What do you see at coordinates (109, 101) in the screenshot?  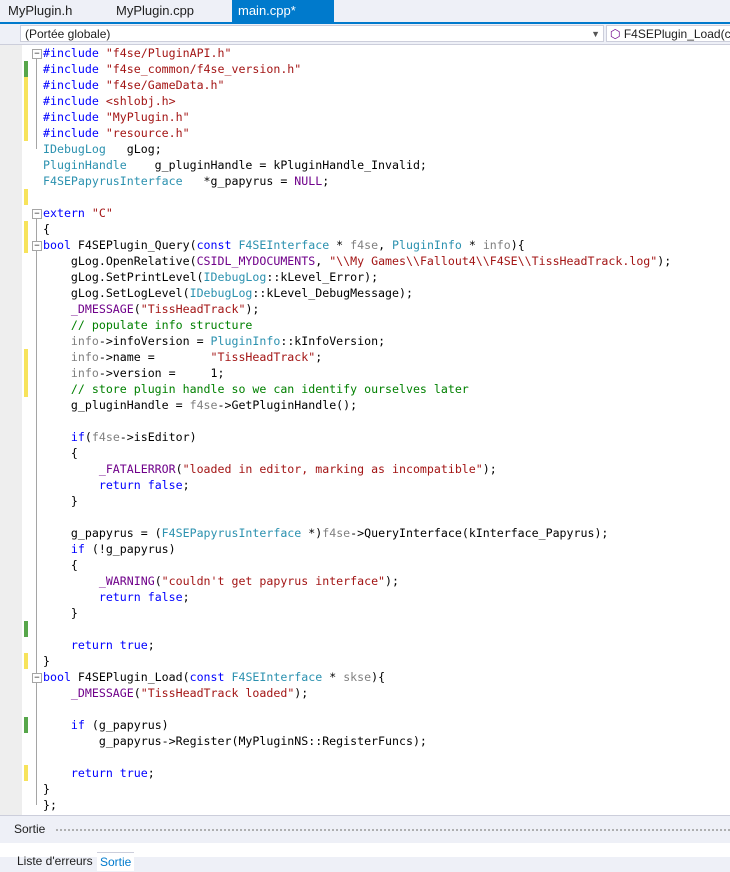 I see `code-line: #include <shlobj.h>` at bounding box center [109, 101].